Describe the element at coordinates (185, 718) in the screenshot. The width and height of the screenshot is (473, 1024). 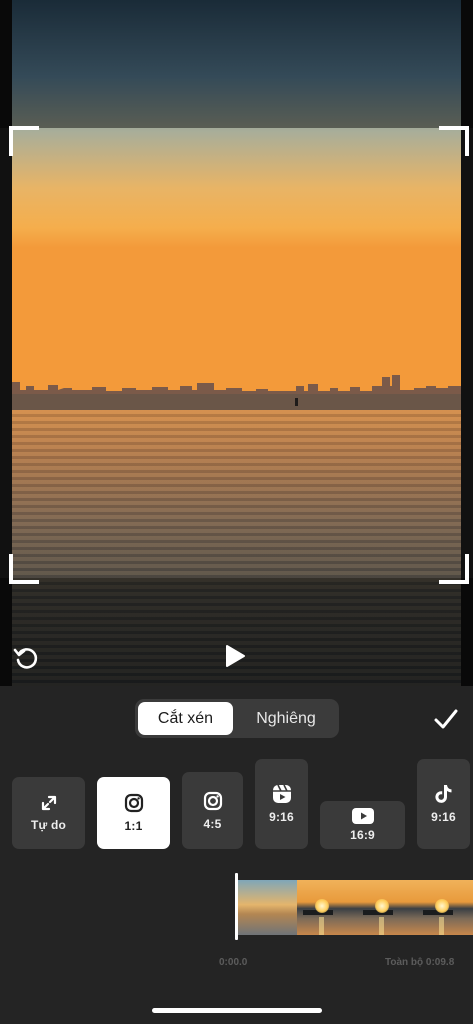
I see `tab-crop: Cắt xén` at that location.